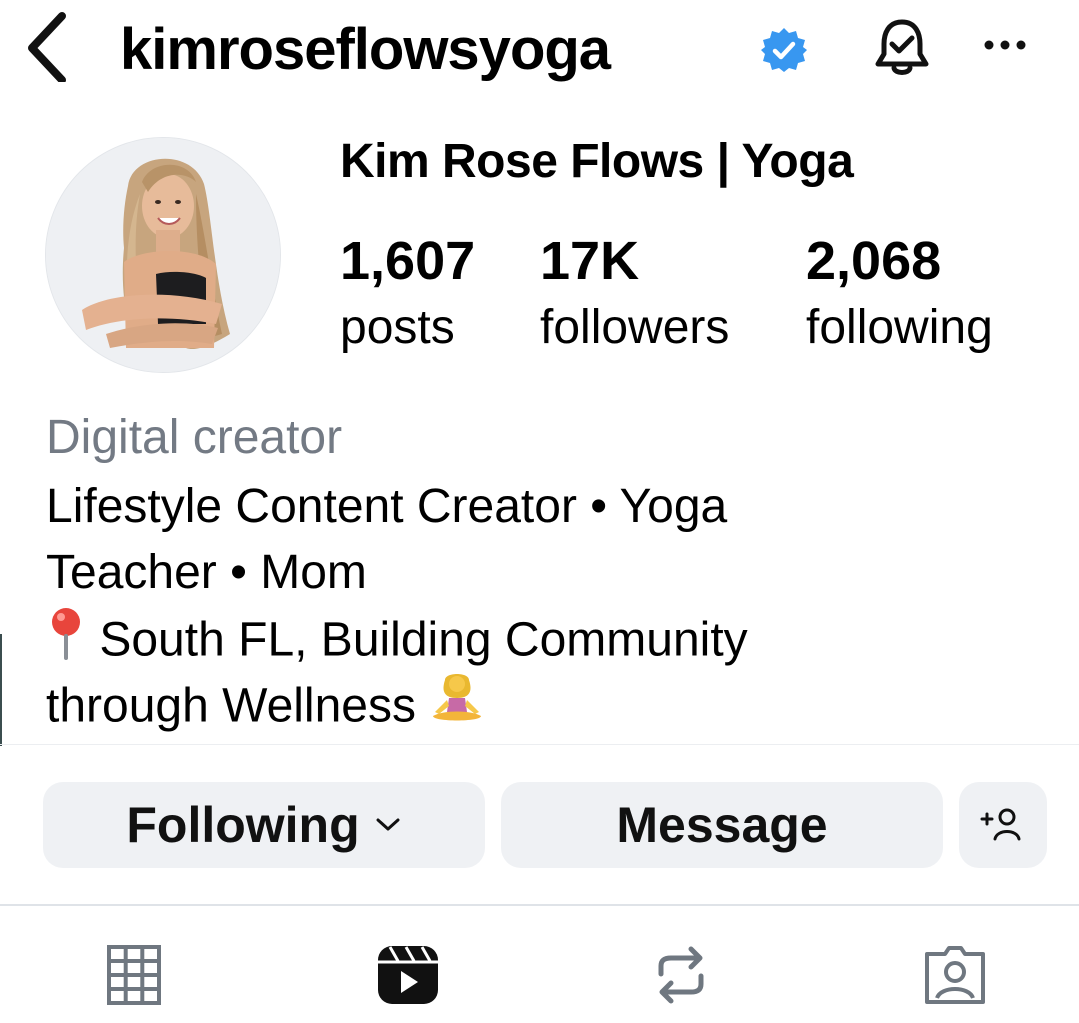 Image resolution: width=1079 pixels, height=1023 pixels. What do you see at coordinates (1000, 824) in the screenshot?
I see `add-person-icon` at bounding box center [1000, 824].